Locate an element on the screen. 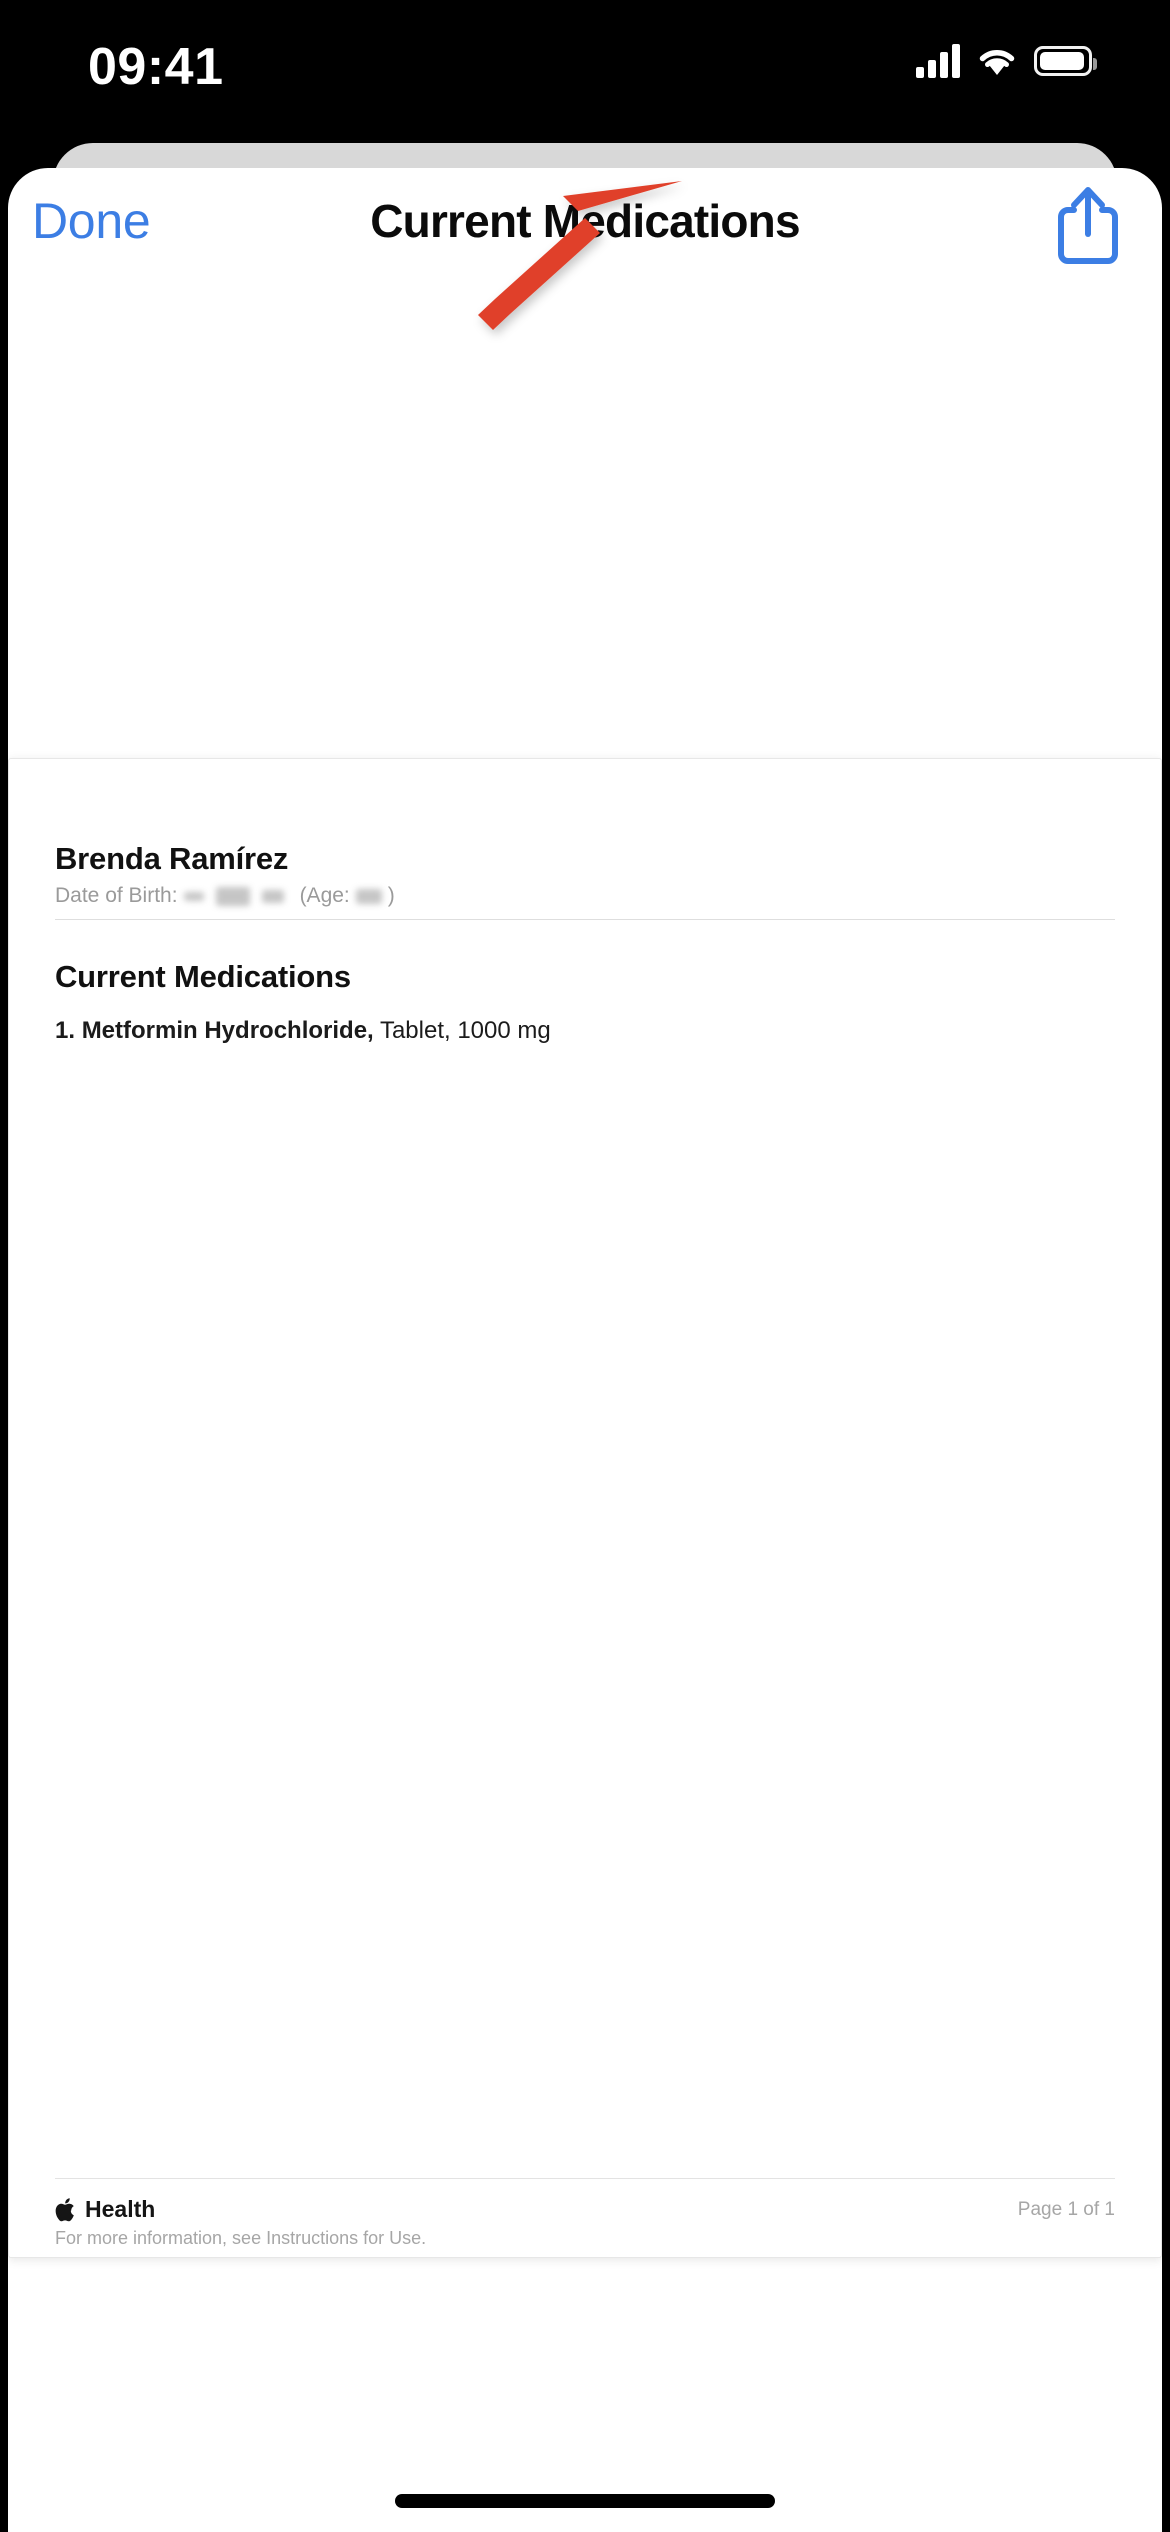  footer-divider is located at coordinates (585, 2178).